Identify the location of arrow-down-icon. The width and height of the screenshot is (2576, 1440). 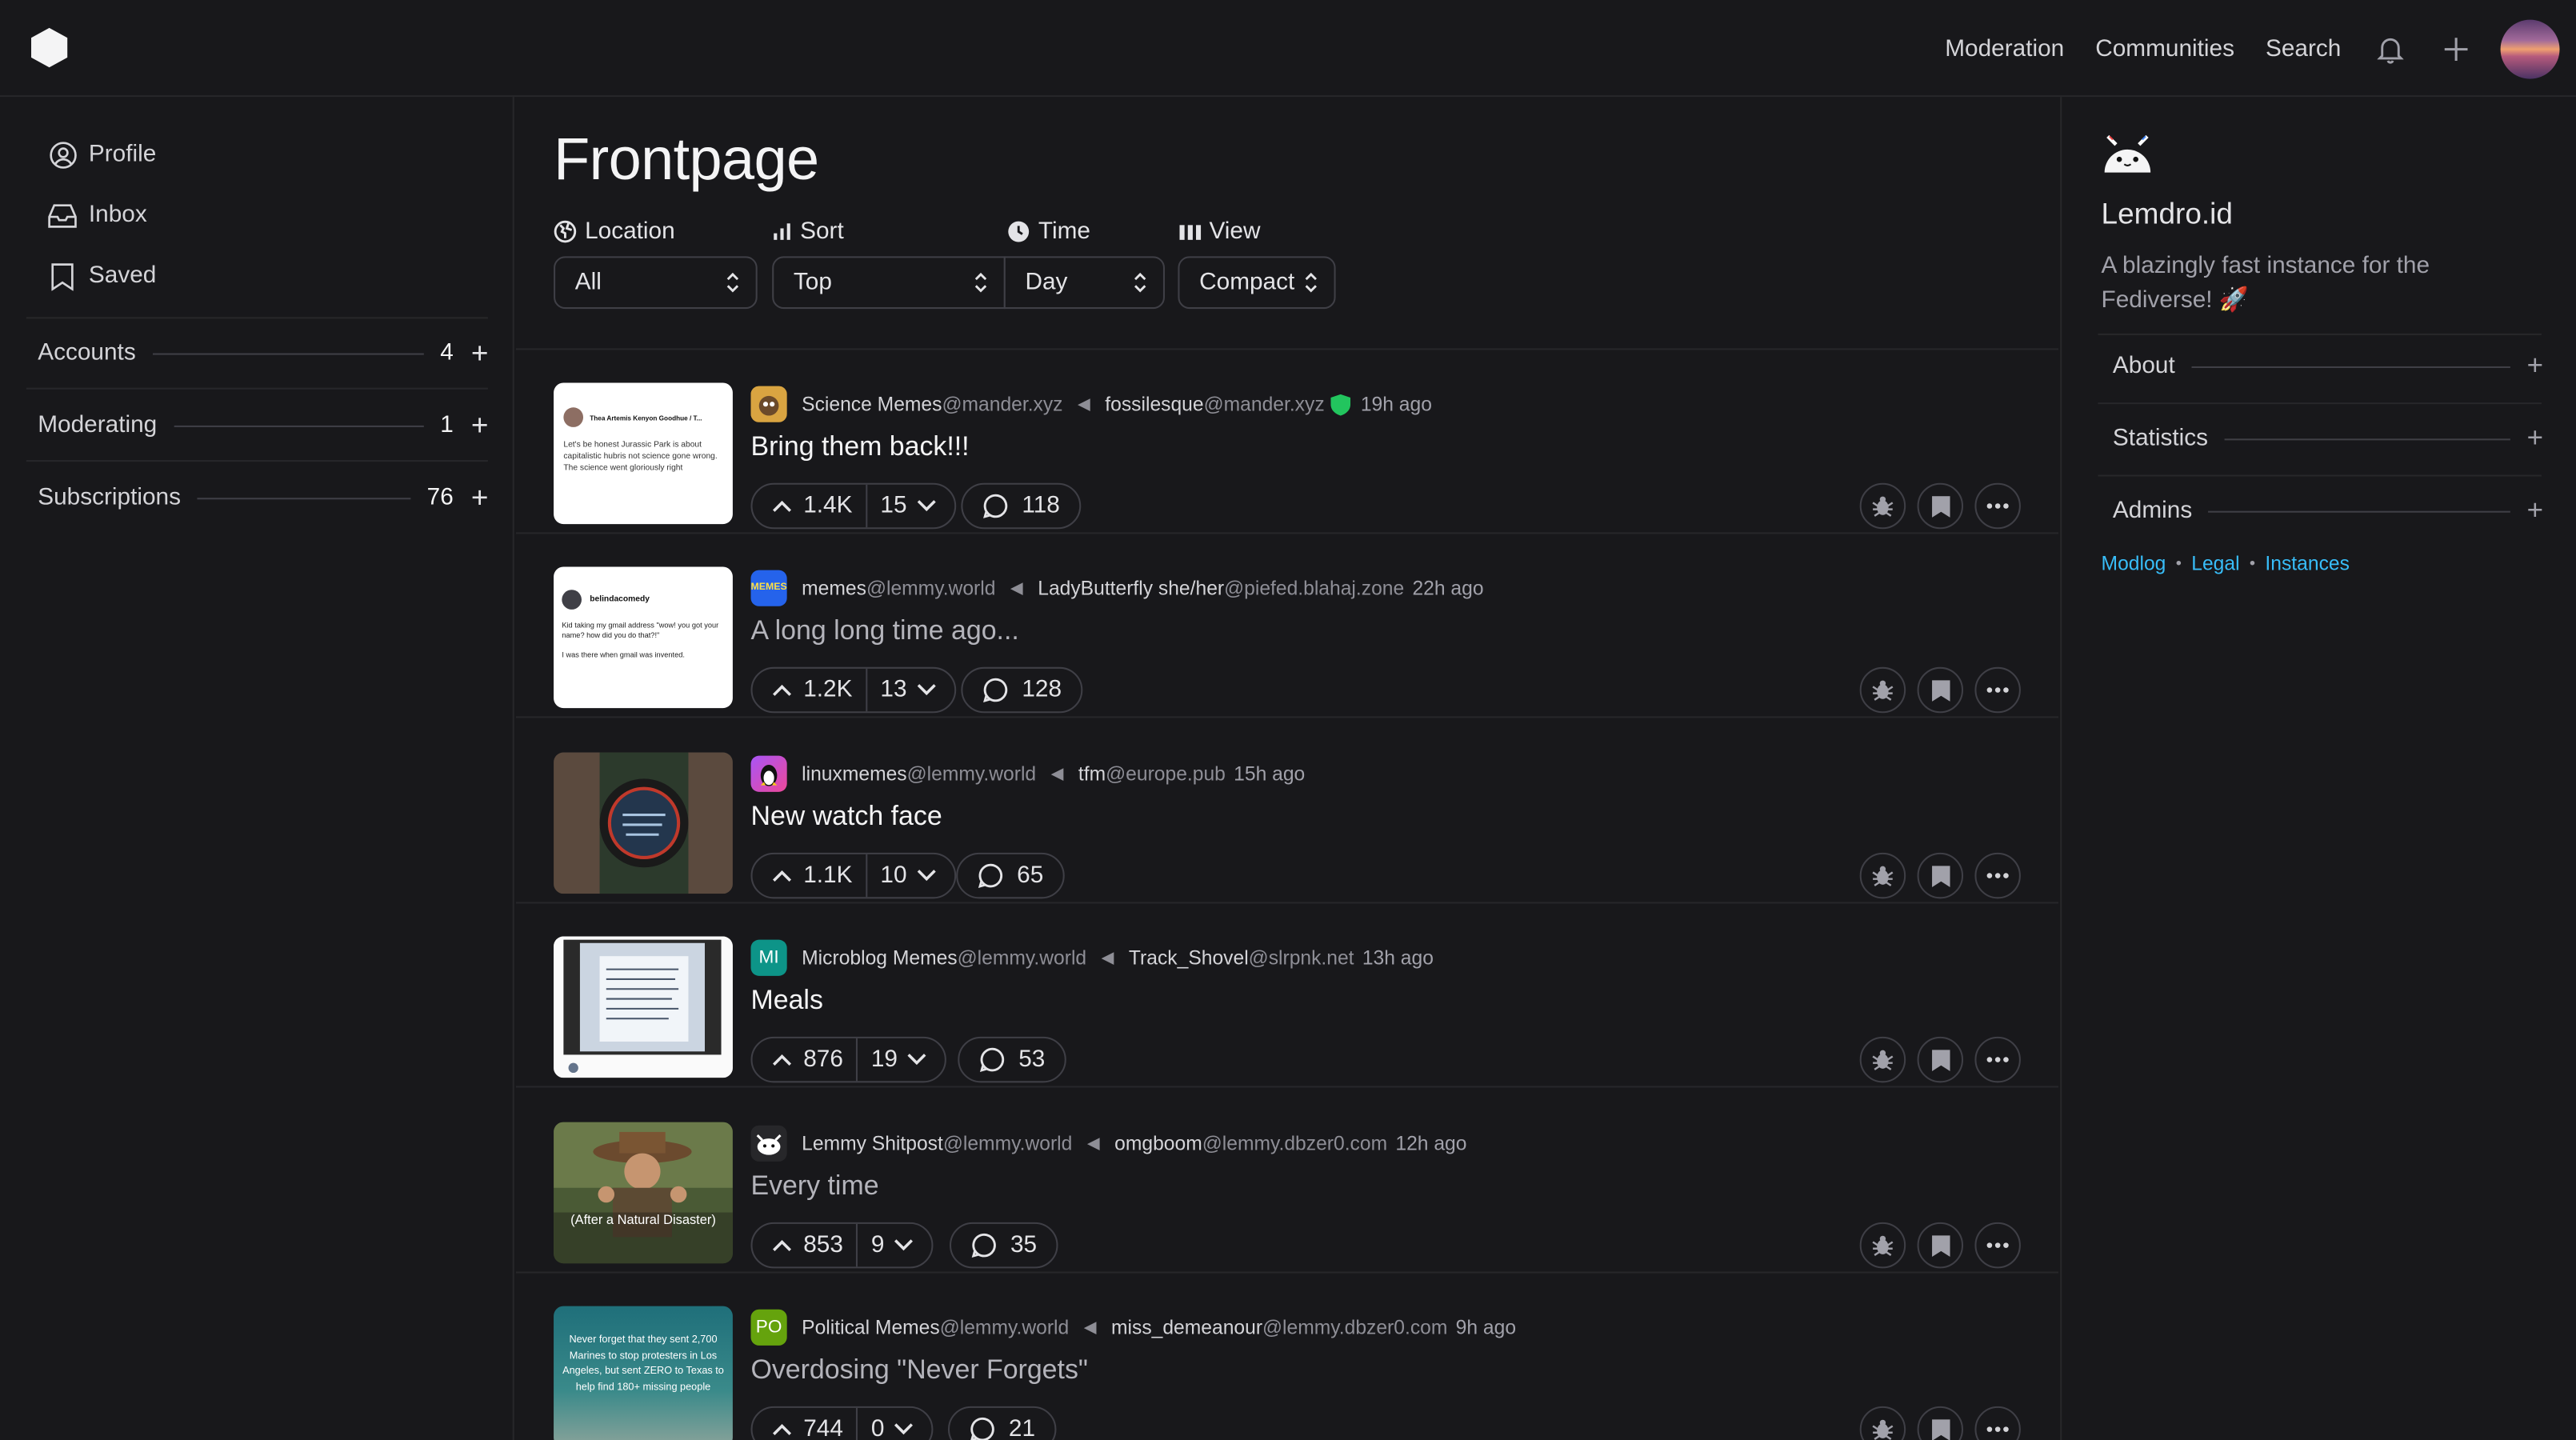
(904, 1428).